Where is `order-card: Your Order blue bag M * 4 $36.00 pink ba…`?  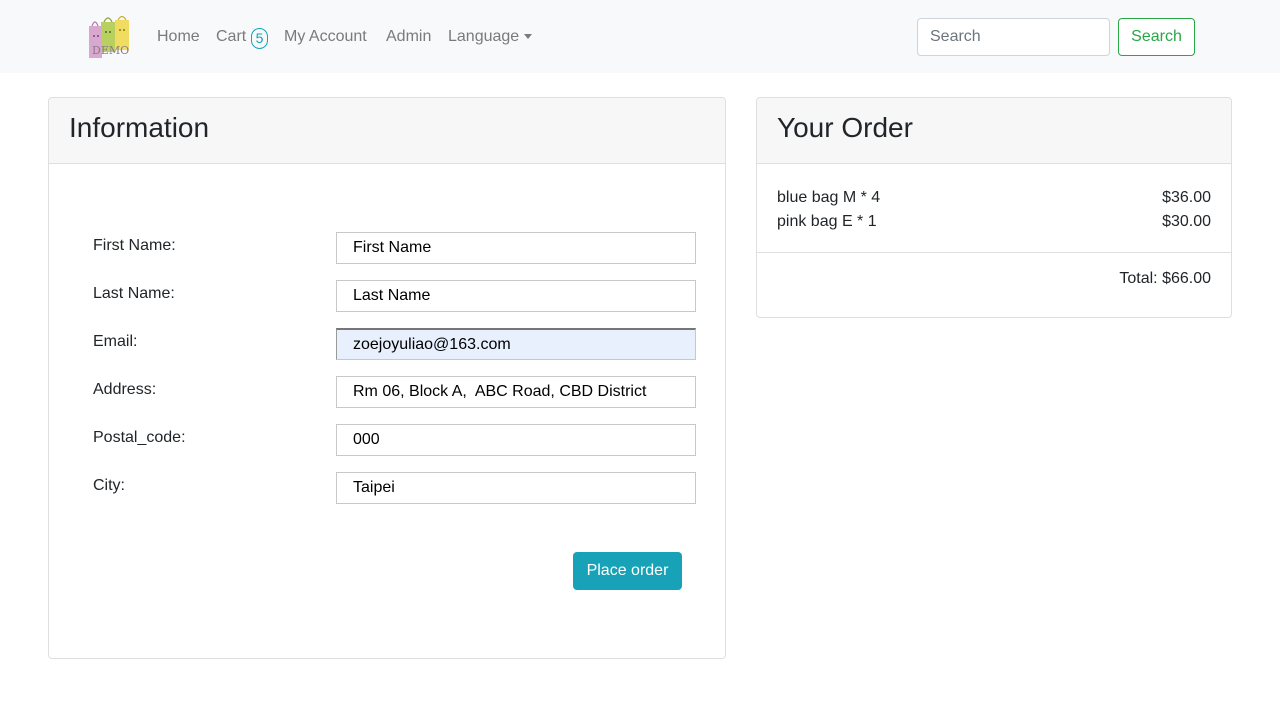 order-card: Your Order blue bag M * 4 $36.00 pink ba… is located at coordinates (994, 207).